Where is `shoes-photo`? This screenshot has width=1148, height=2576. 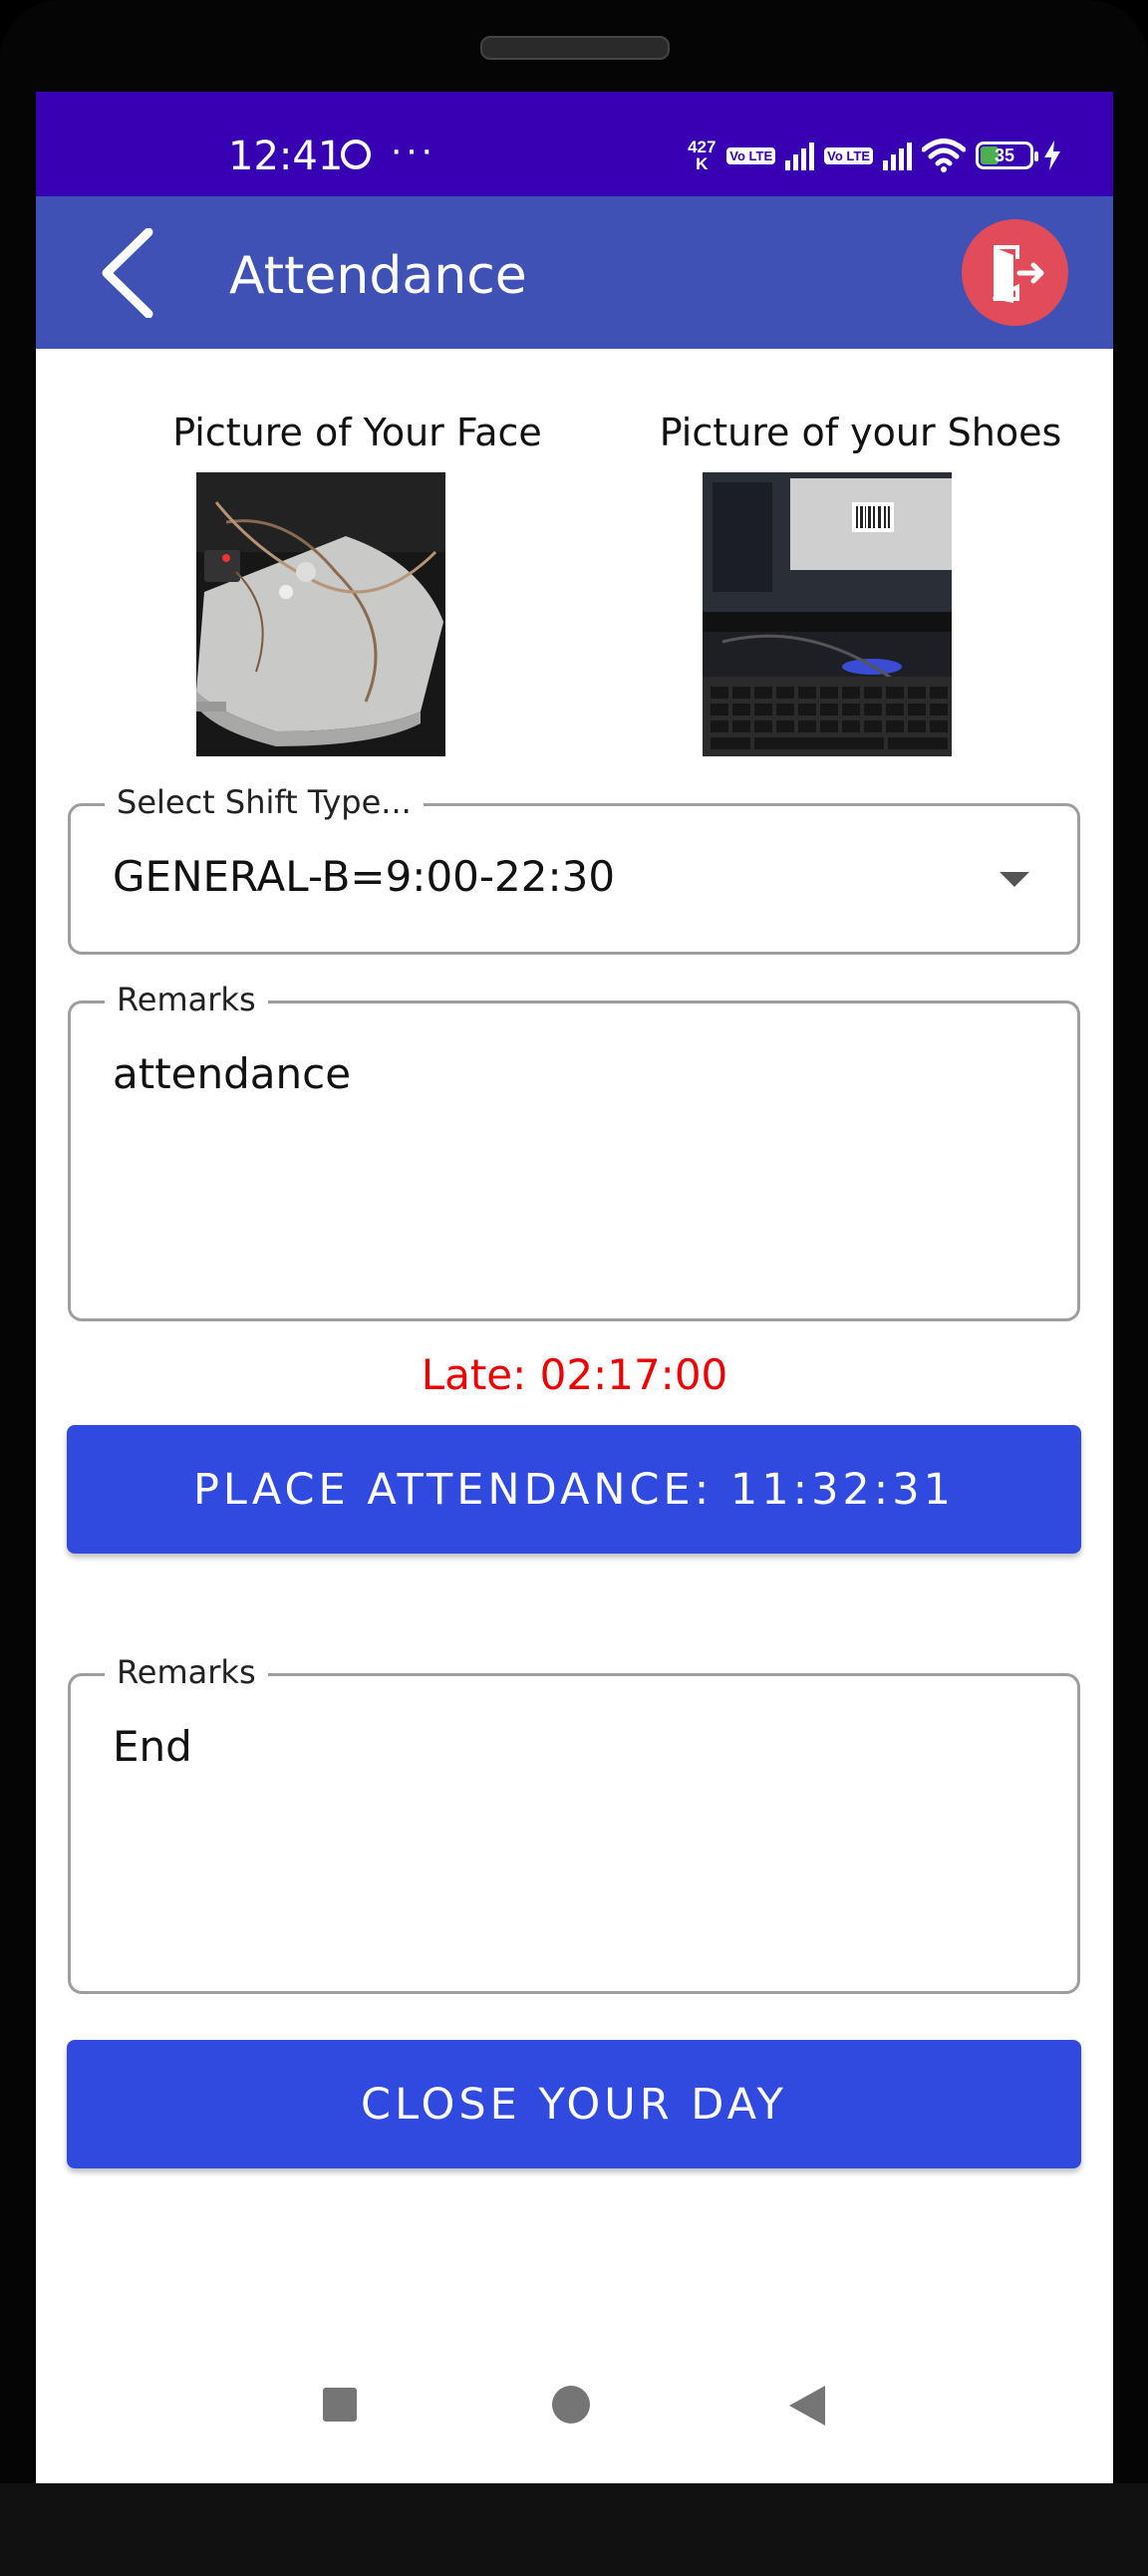 shoes-photo is located at coordinates (827, 614).